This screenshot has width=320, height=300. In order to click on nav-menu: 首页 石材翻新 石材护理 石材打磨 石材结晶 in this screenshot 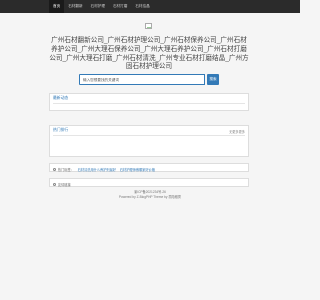, I will do `click(101, 6)`.